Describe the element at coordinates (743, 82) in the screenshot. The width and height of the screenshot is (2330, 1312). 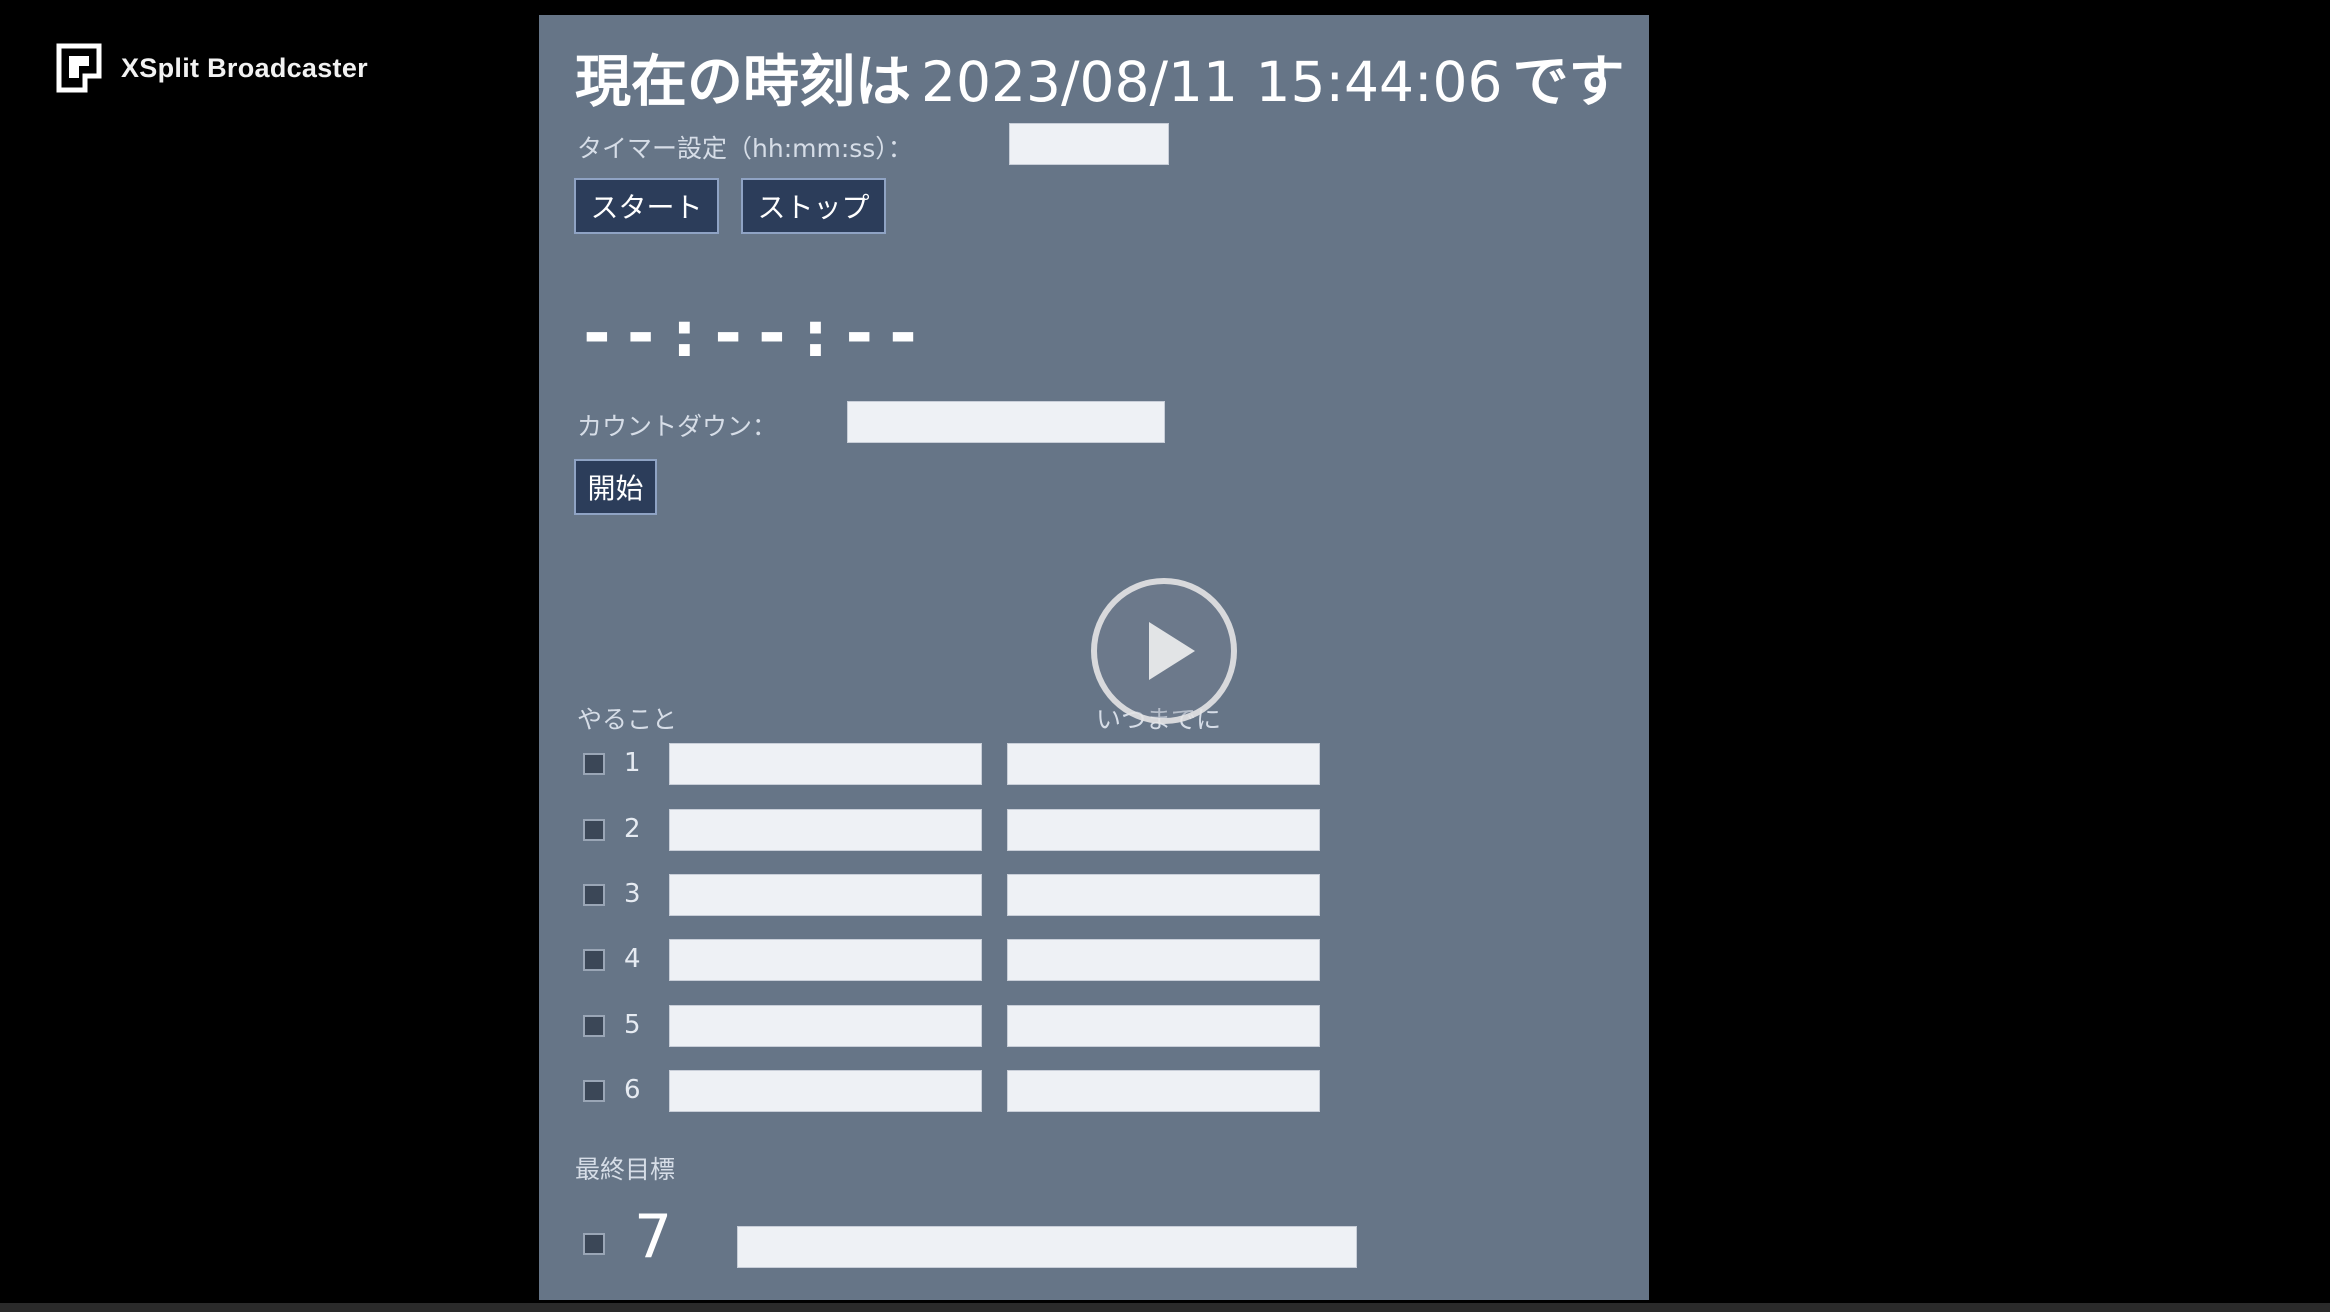
I see `clock-prefix: 現在の時刻は` at that location.